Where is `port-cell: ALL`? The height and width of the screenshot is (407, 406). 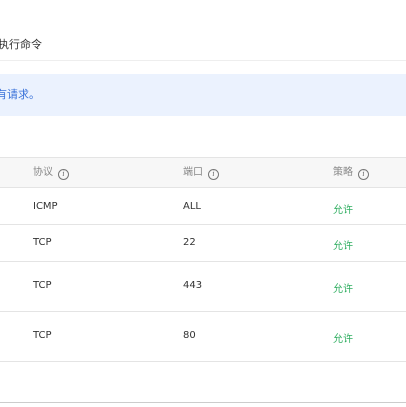
port-cell: ALL is located at coordinates (192, 206).